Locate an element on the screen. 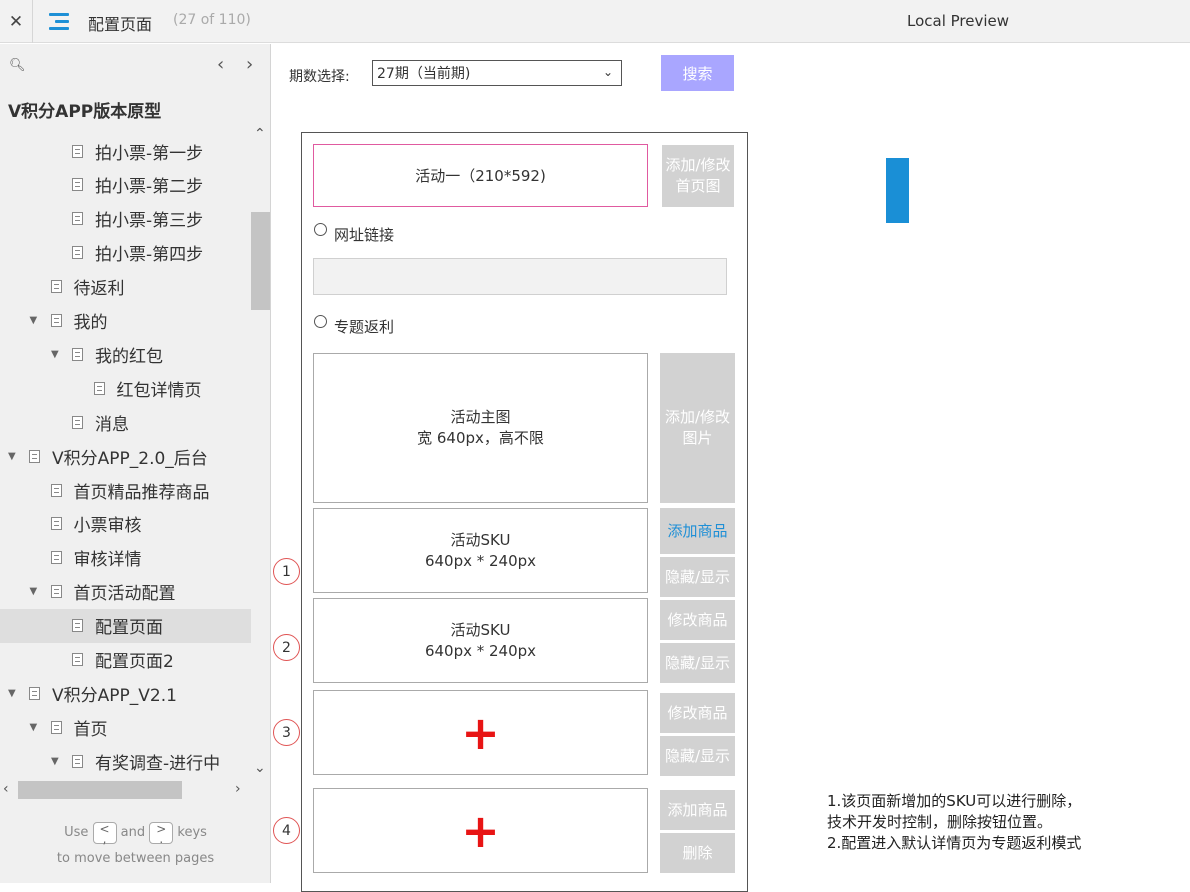 The width and height of the screenshot is (1190, 892). tree-item-label: 首页活动配置 is located at coordinates (124, 594).